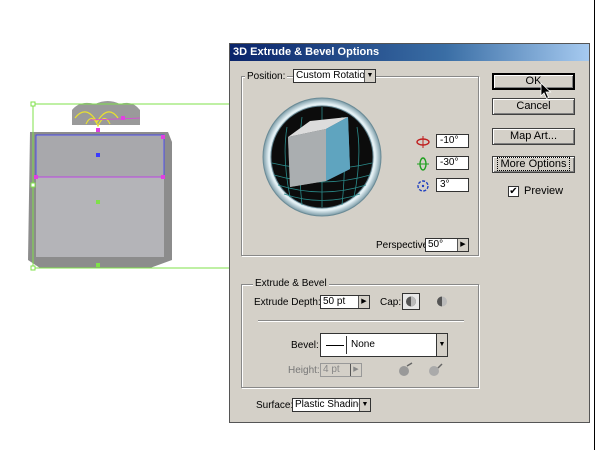  I want to click on perspective-label: Perspective:, so click(404, 245).